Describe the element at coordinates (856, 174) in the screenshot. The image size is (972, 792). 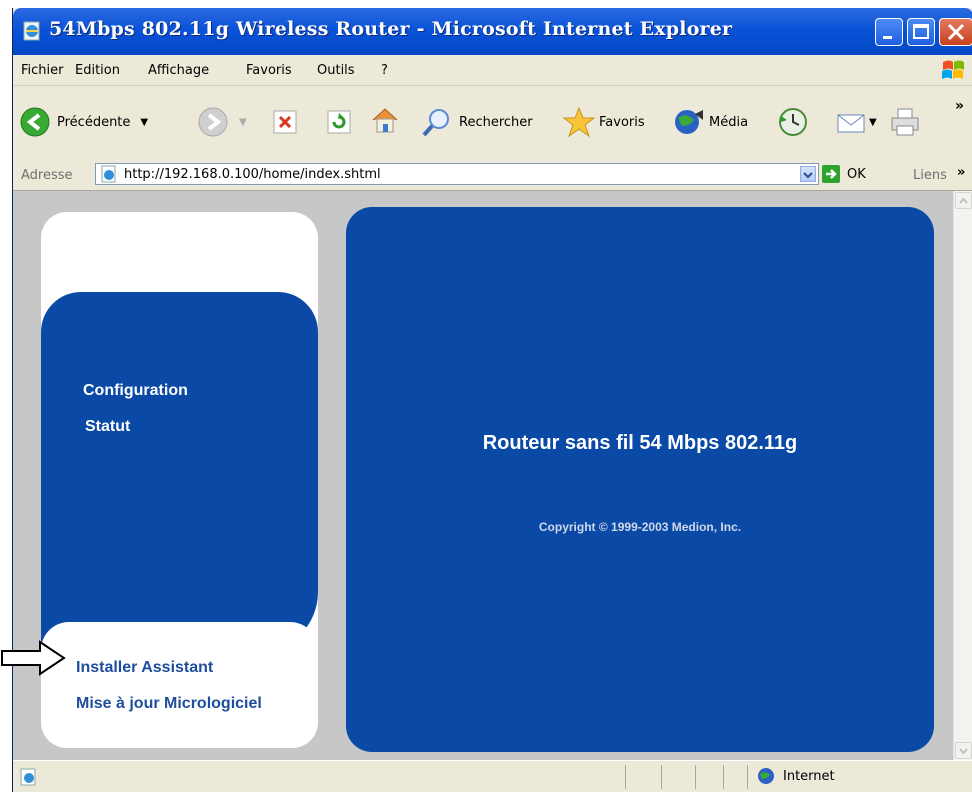
I see `go-label: OK` at that location.